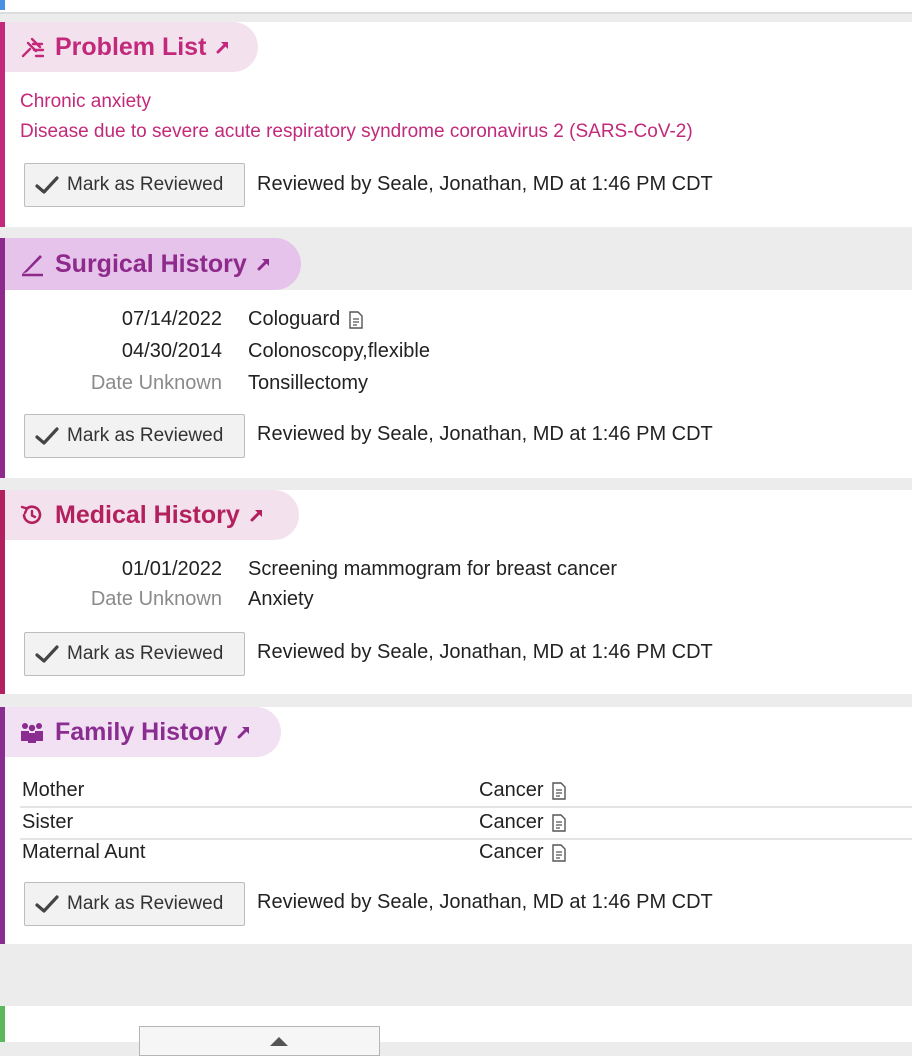  Describe the element at coordinates (171, 319) in the screenshot. I see `procedure-date: 07/14/2022` at that location.